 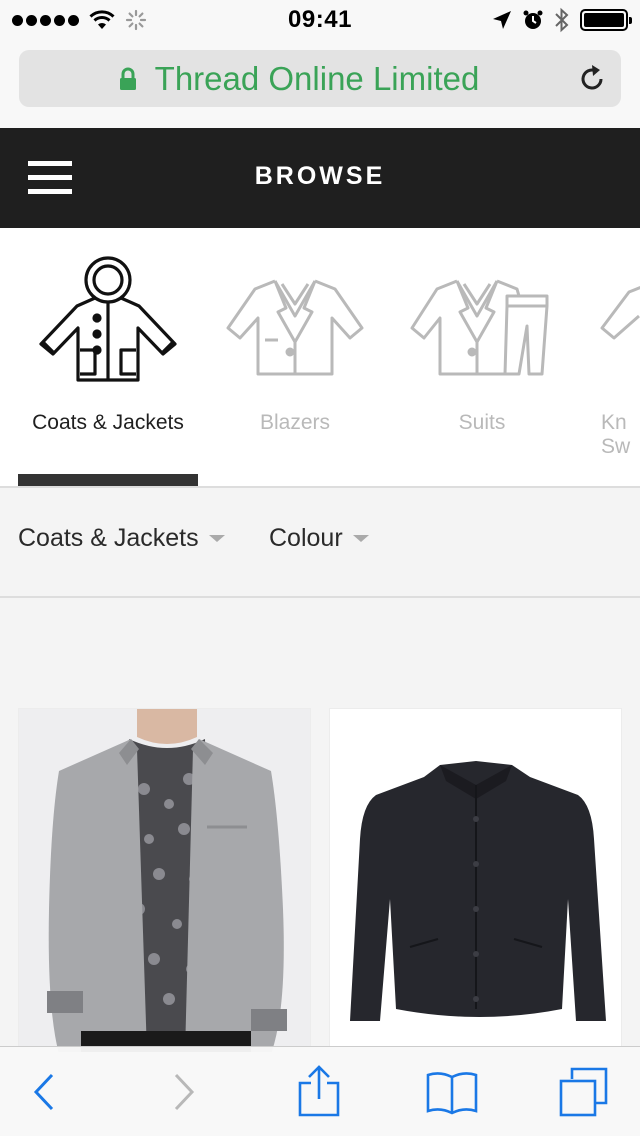 I want to click on bluetooth-icon, so click(x=562, y=20).